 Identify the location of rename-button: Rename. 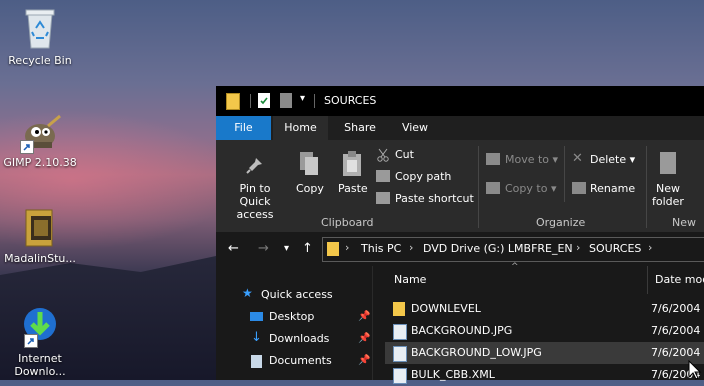
(612, 188).